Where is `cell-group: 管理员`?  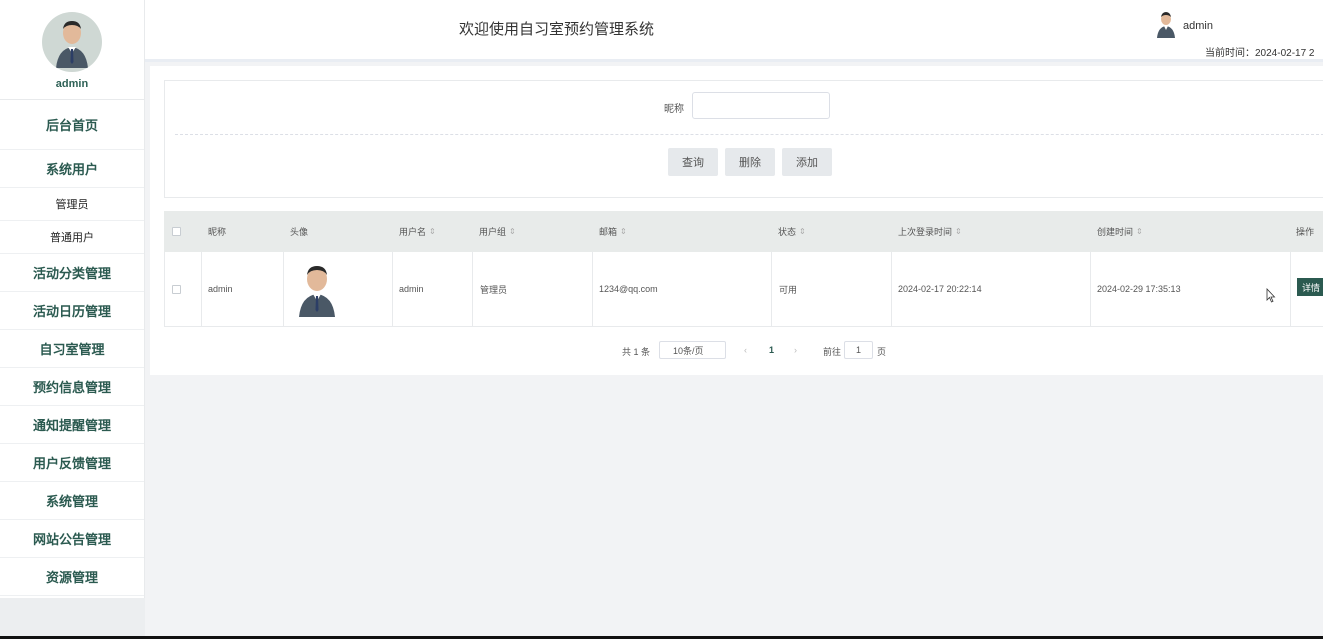
cell-group: 管理员 is located at coordinates (494, 289).